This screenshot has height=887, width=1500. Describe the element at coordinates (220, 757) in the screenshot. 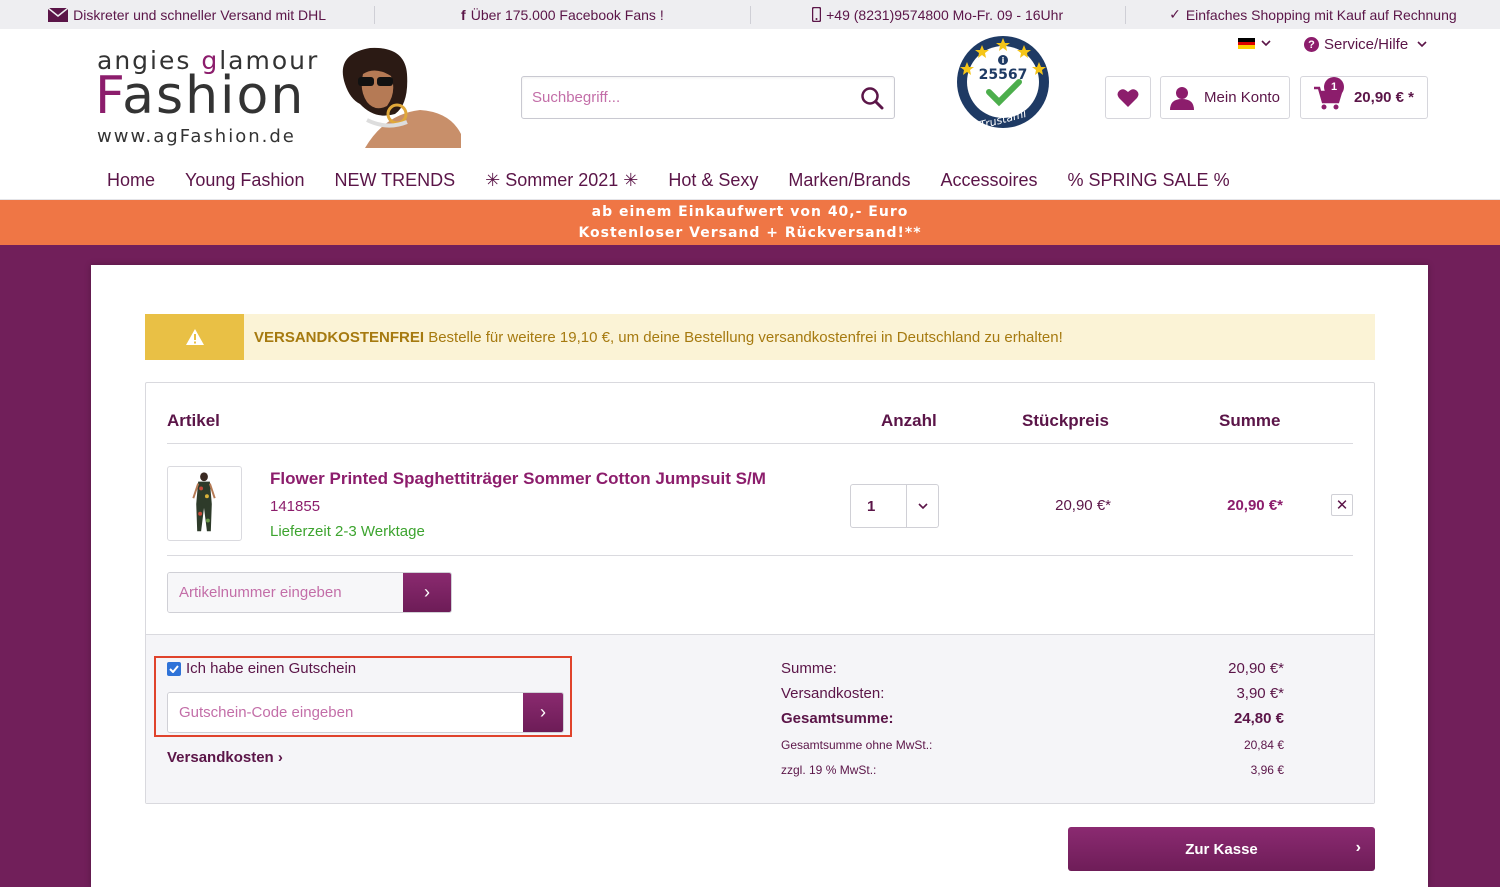

I see `shipping-costs-label: Versandkosten` at that location.